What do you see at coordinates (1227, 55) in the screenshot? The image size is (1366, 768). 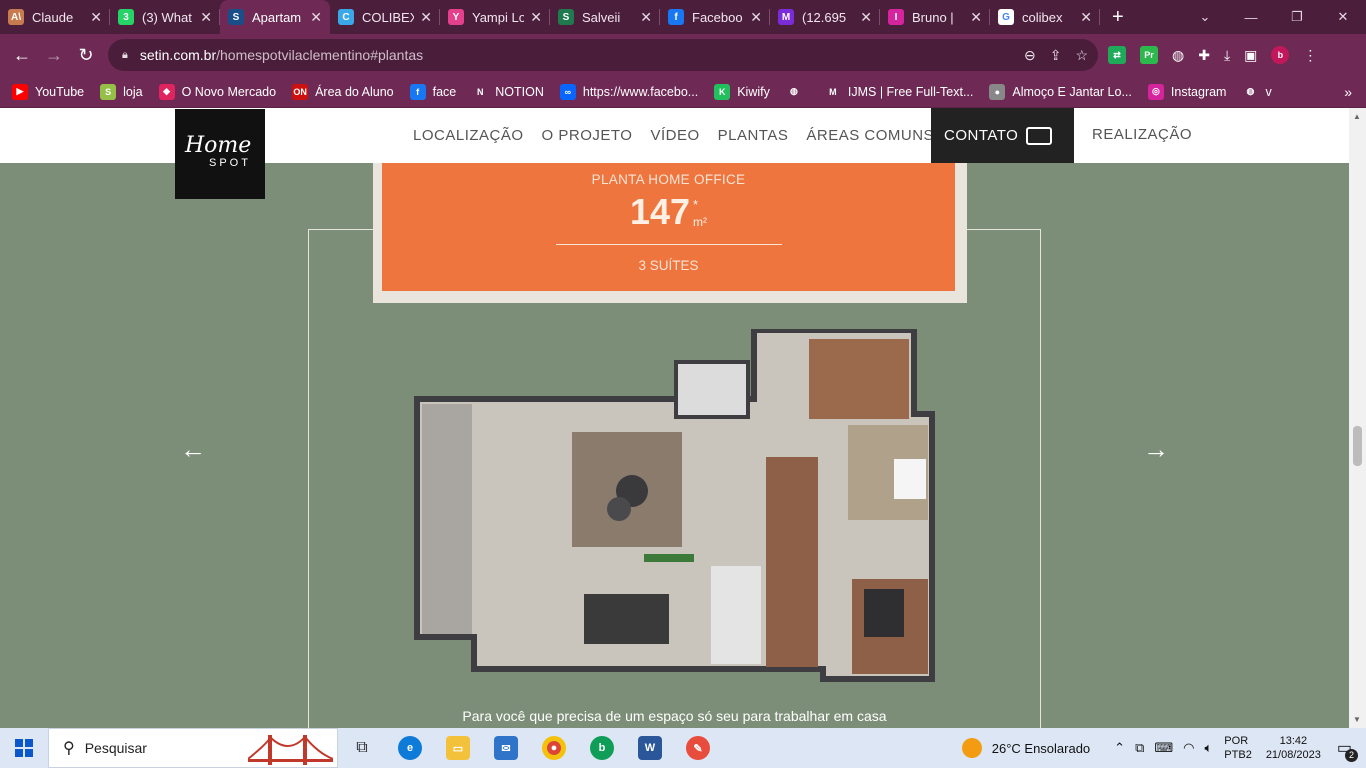 I see `download-icon: ⤓` at bounding box center [1227, 55].